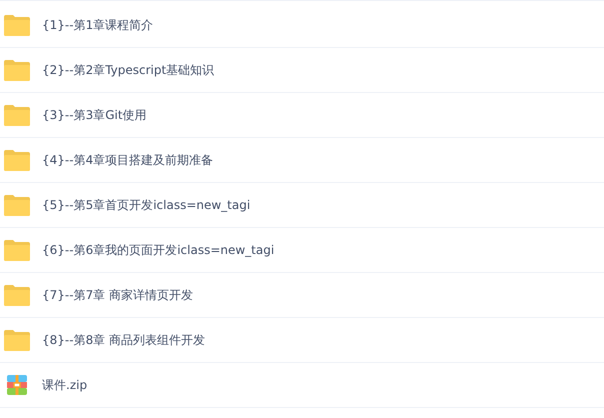  I want to click on file-name: {7}--第7章 商家详情页开发, so click(118, 295).